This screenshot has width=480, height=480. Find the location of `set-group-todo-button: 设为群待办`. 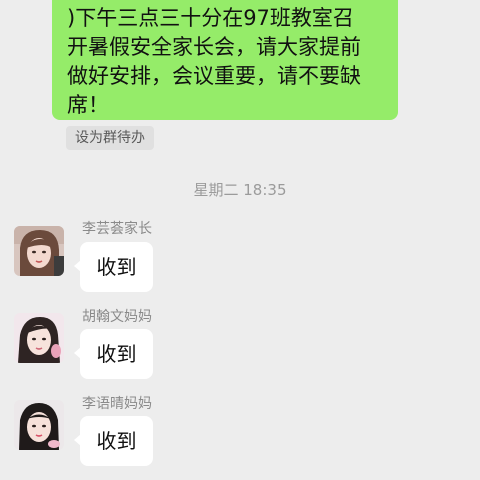

set-group-todo-button: 设为群待办 is located at coordinates (110, 138).